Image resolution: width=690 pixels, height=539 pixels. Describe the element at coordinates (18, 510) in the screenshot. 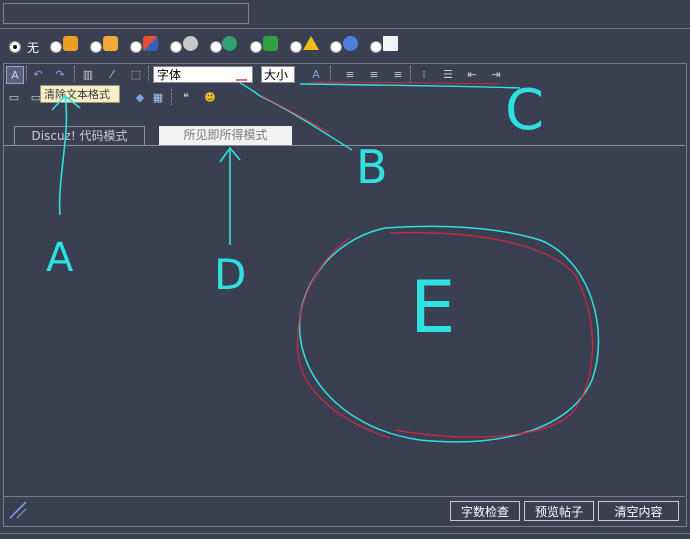

I see `resize-handle` at that location.